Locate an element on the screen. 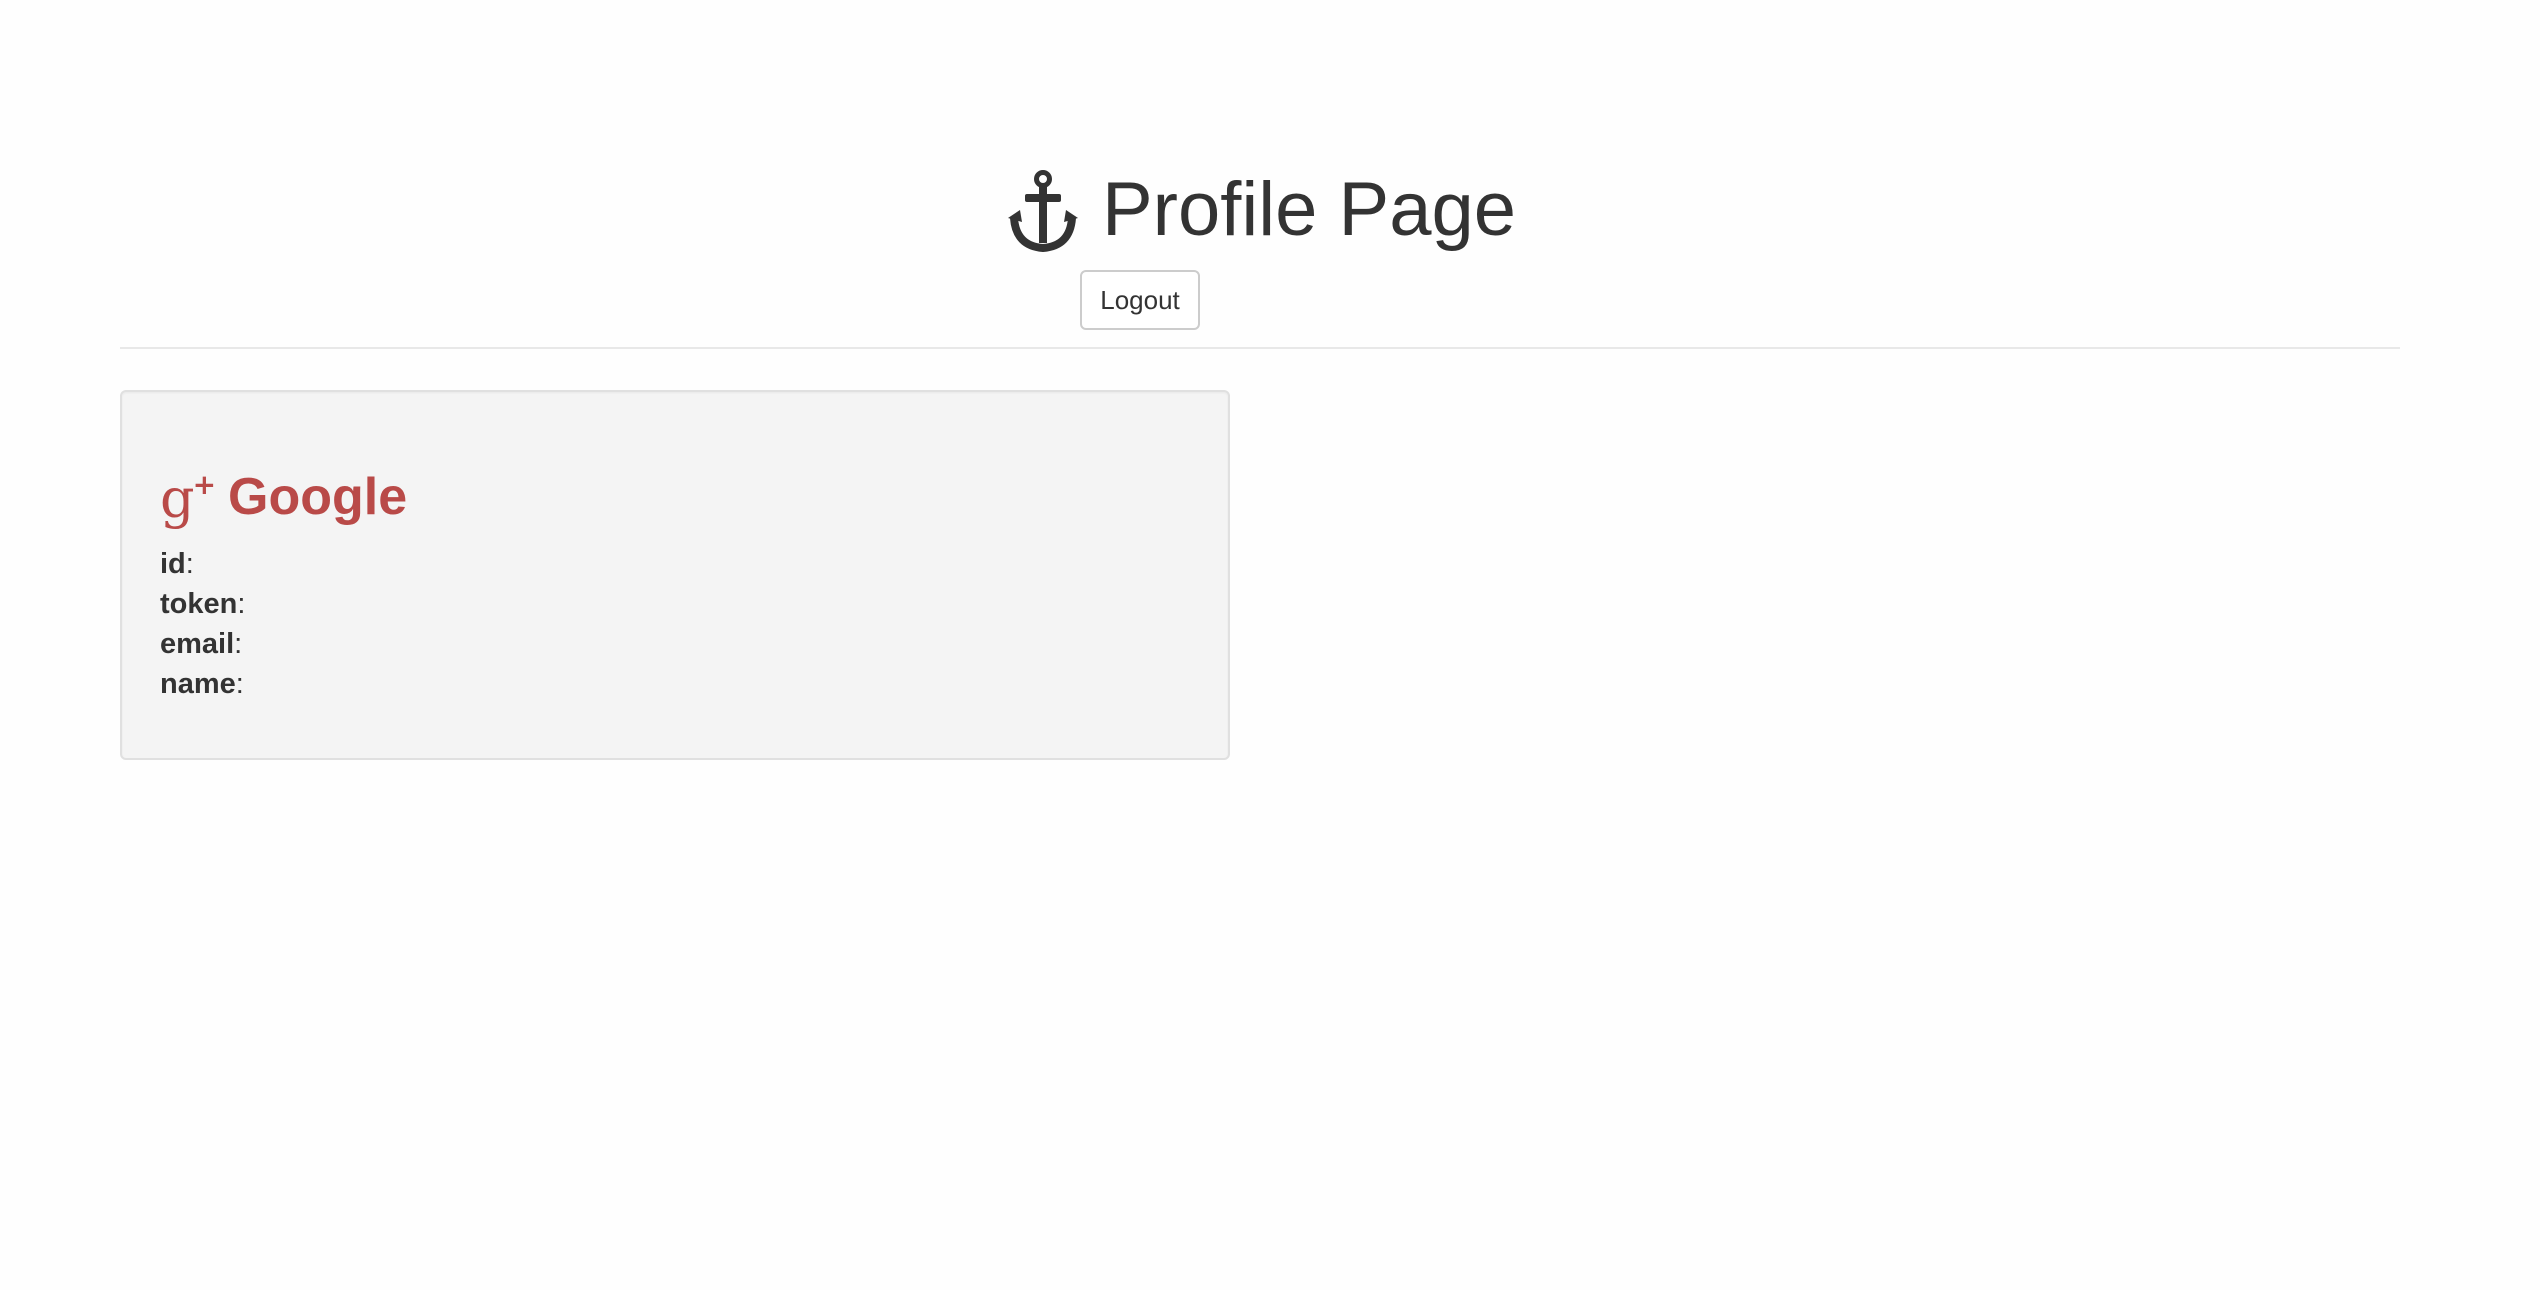 This screenshot has width=2540, height=1290. header-divider is located at coordinates (1260, 348).